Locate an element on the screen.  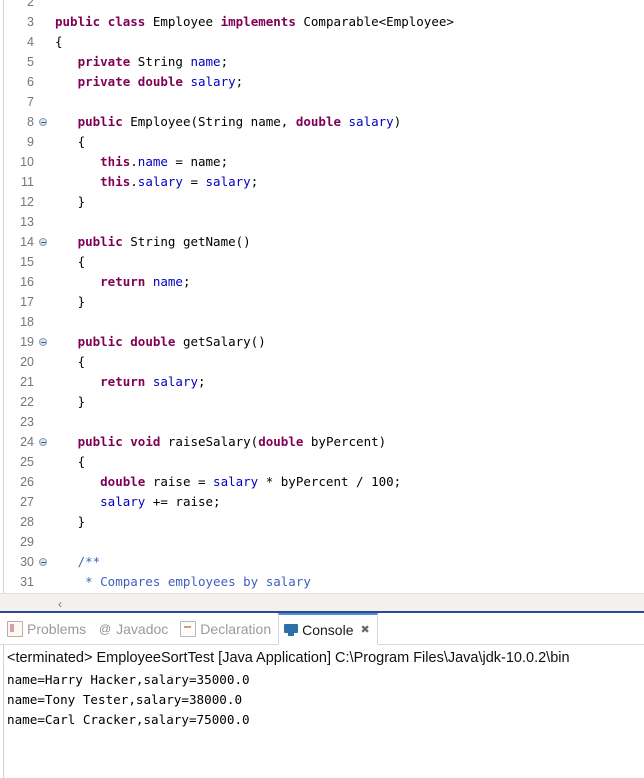
line-number: 18 is located at coordinates (27, 322).